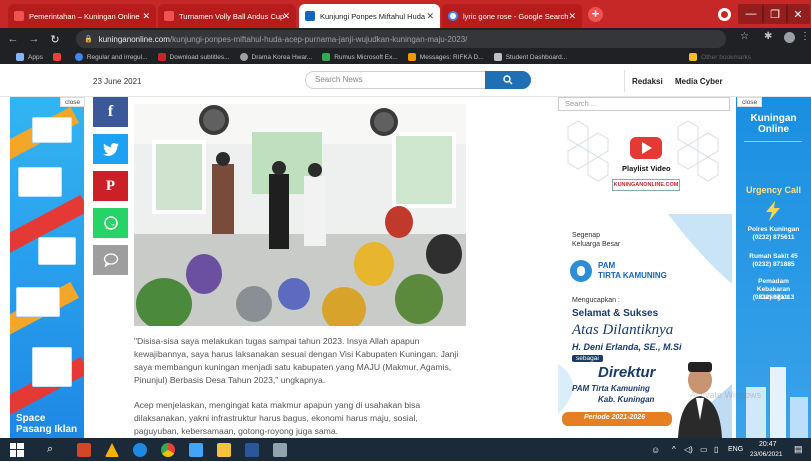 This screenshot has width=811, height=462. Describe the element at coordinates (768, 444) in the screenshot. I see `clock-time: 20:47` at that location.